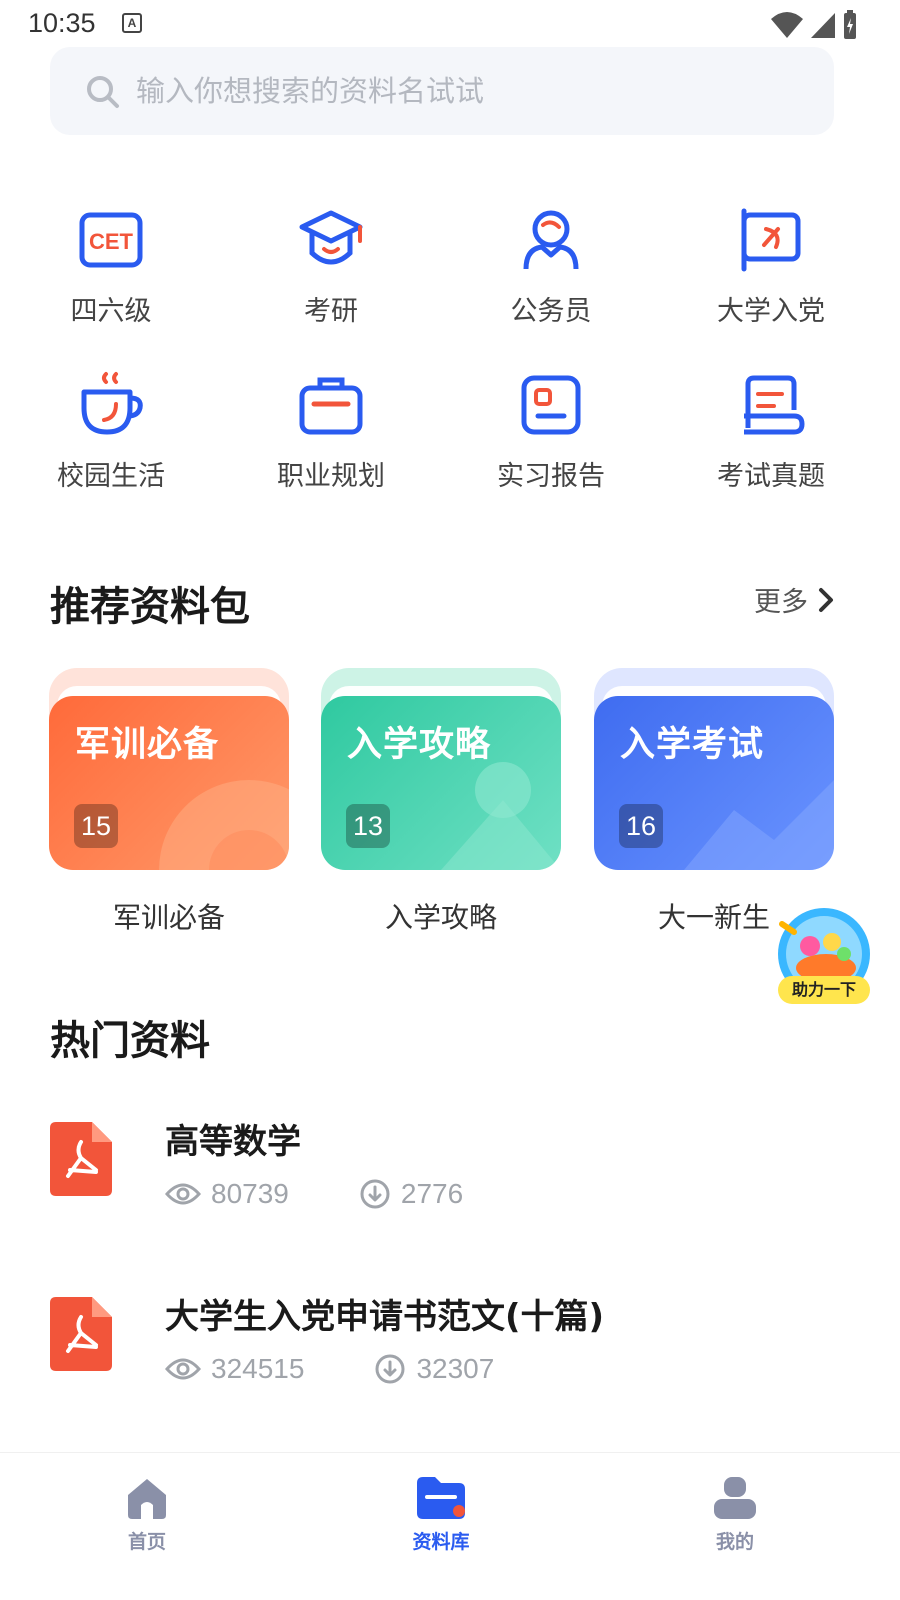  I want to click on category-kaoyan: 考研, so click(331, 266).